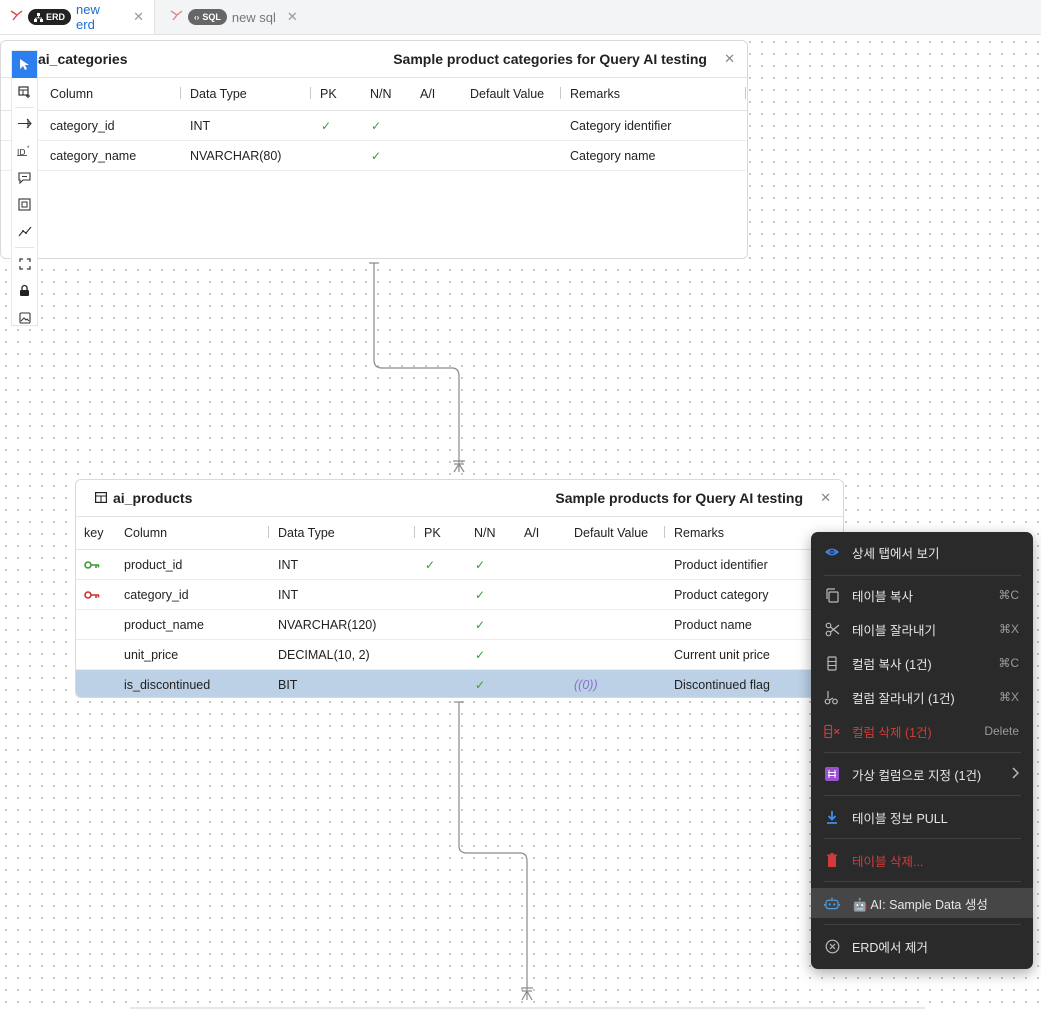 This screenshot has width=1041, height=1009. Describe the element at coordinates (88, 17) in the screenshot. I see `tab-label: new erd` at that location.